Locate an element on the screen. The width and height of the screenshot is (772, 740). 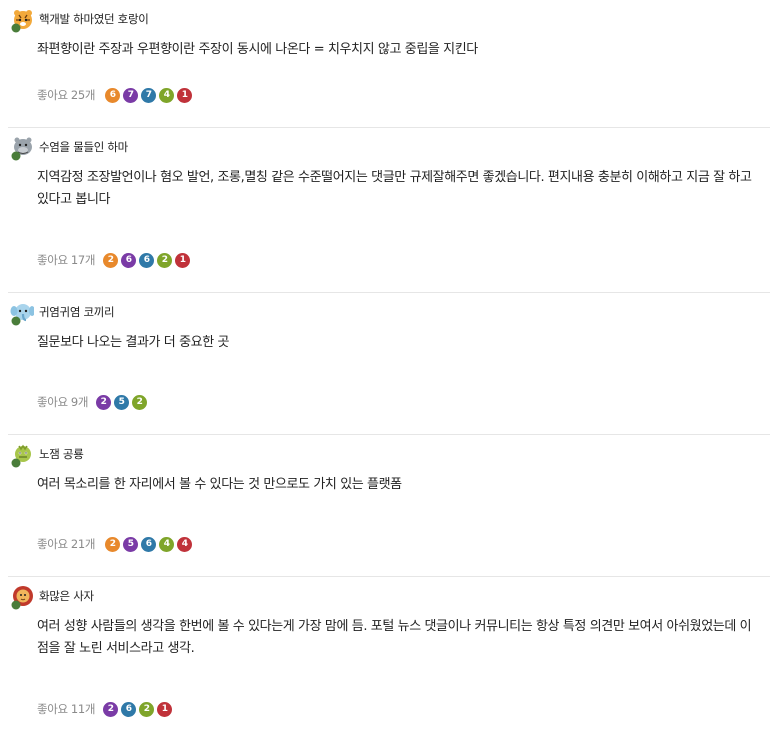
comment-author: 핵개발 하마였던 호랑이 is located at coordinates (94, 19).